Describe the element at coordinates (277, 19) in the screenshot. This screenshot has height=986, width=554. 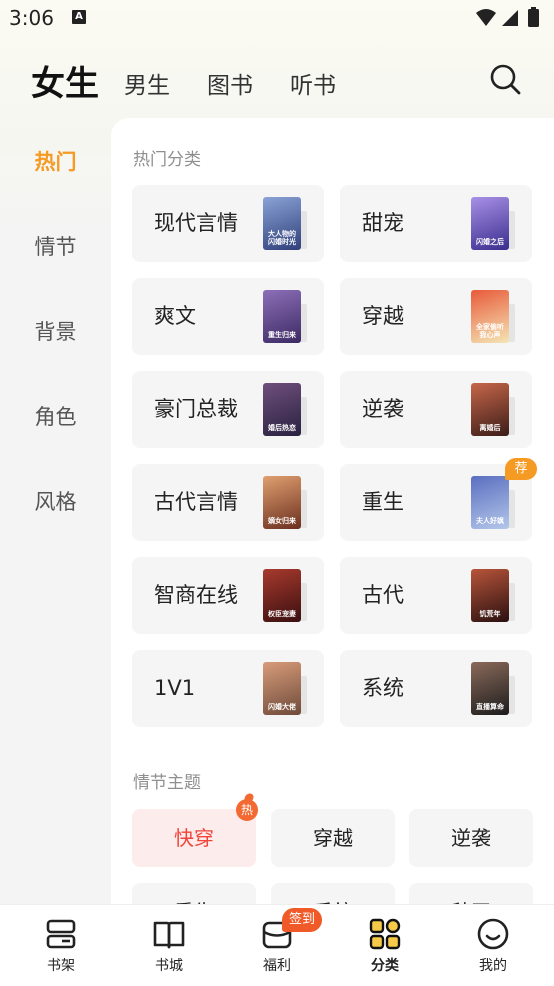
I see `status-bar: 3:06 A` at that location.